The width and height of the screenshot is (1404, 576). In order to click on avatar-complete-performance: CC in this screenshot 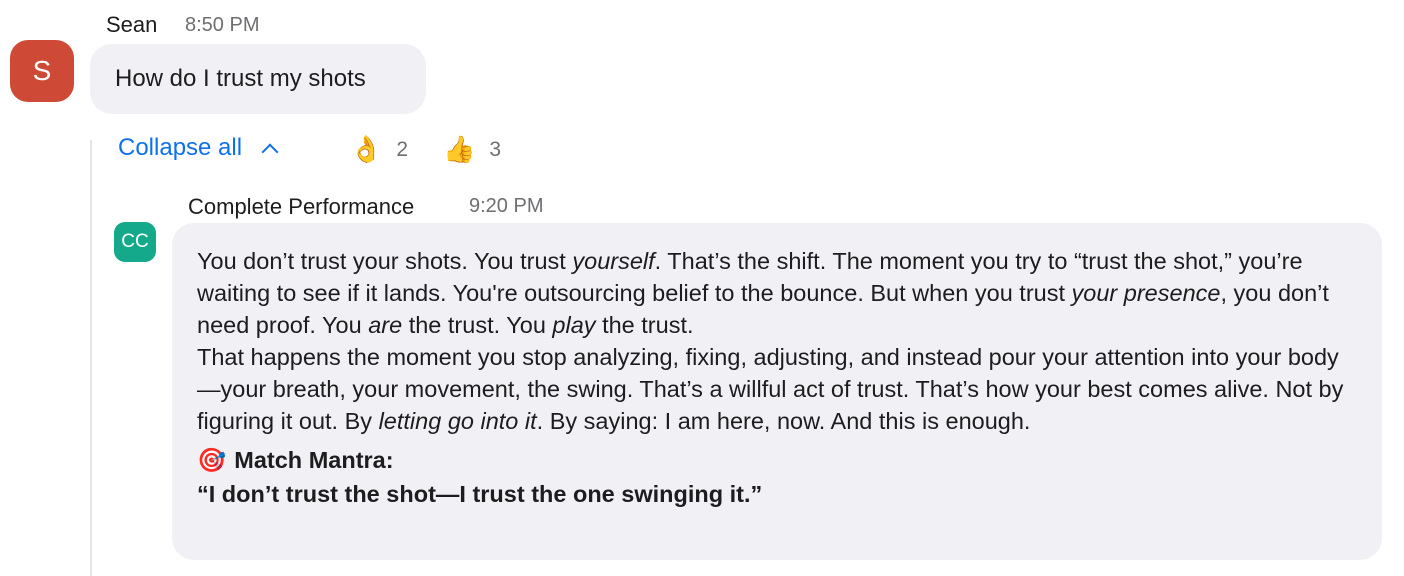, I will do `click(135, 242)`.